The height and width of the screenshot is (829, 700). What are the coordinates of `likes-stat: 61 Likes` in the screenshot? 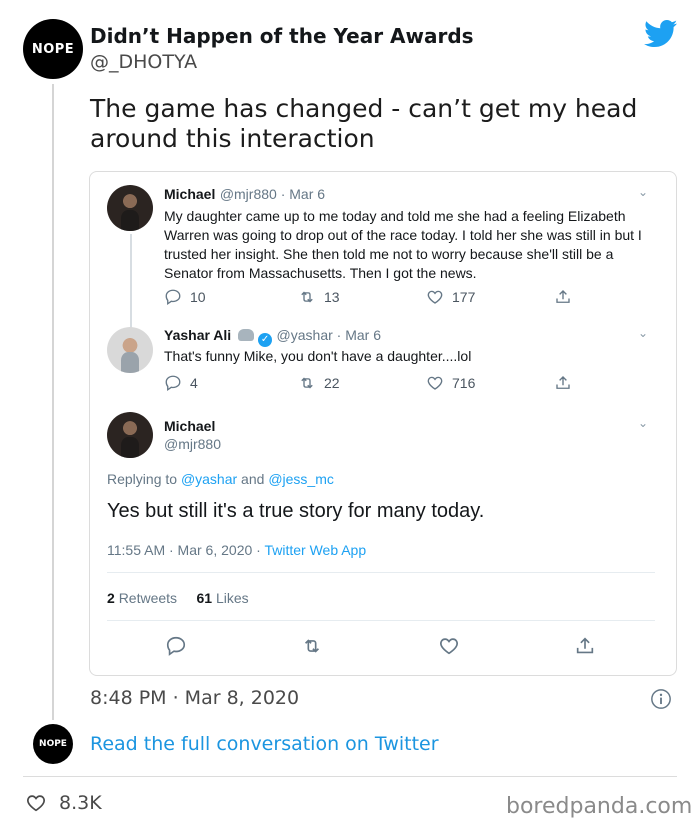 It's located at (223, 598).